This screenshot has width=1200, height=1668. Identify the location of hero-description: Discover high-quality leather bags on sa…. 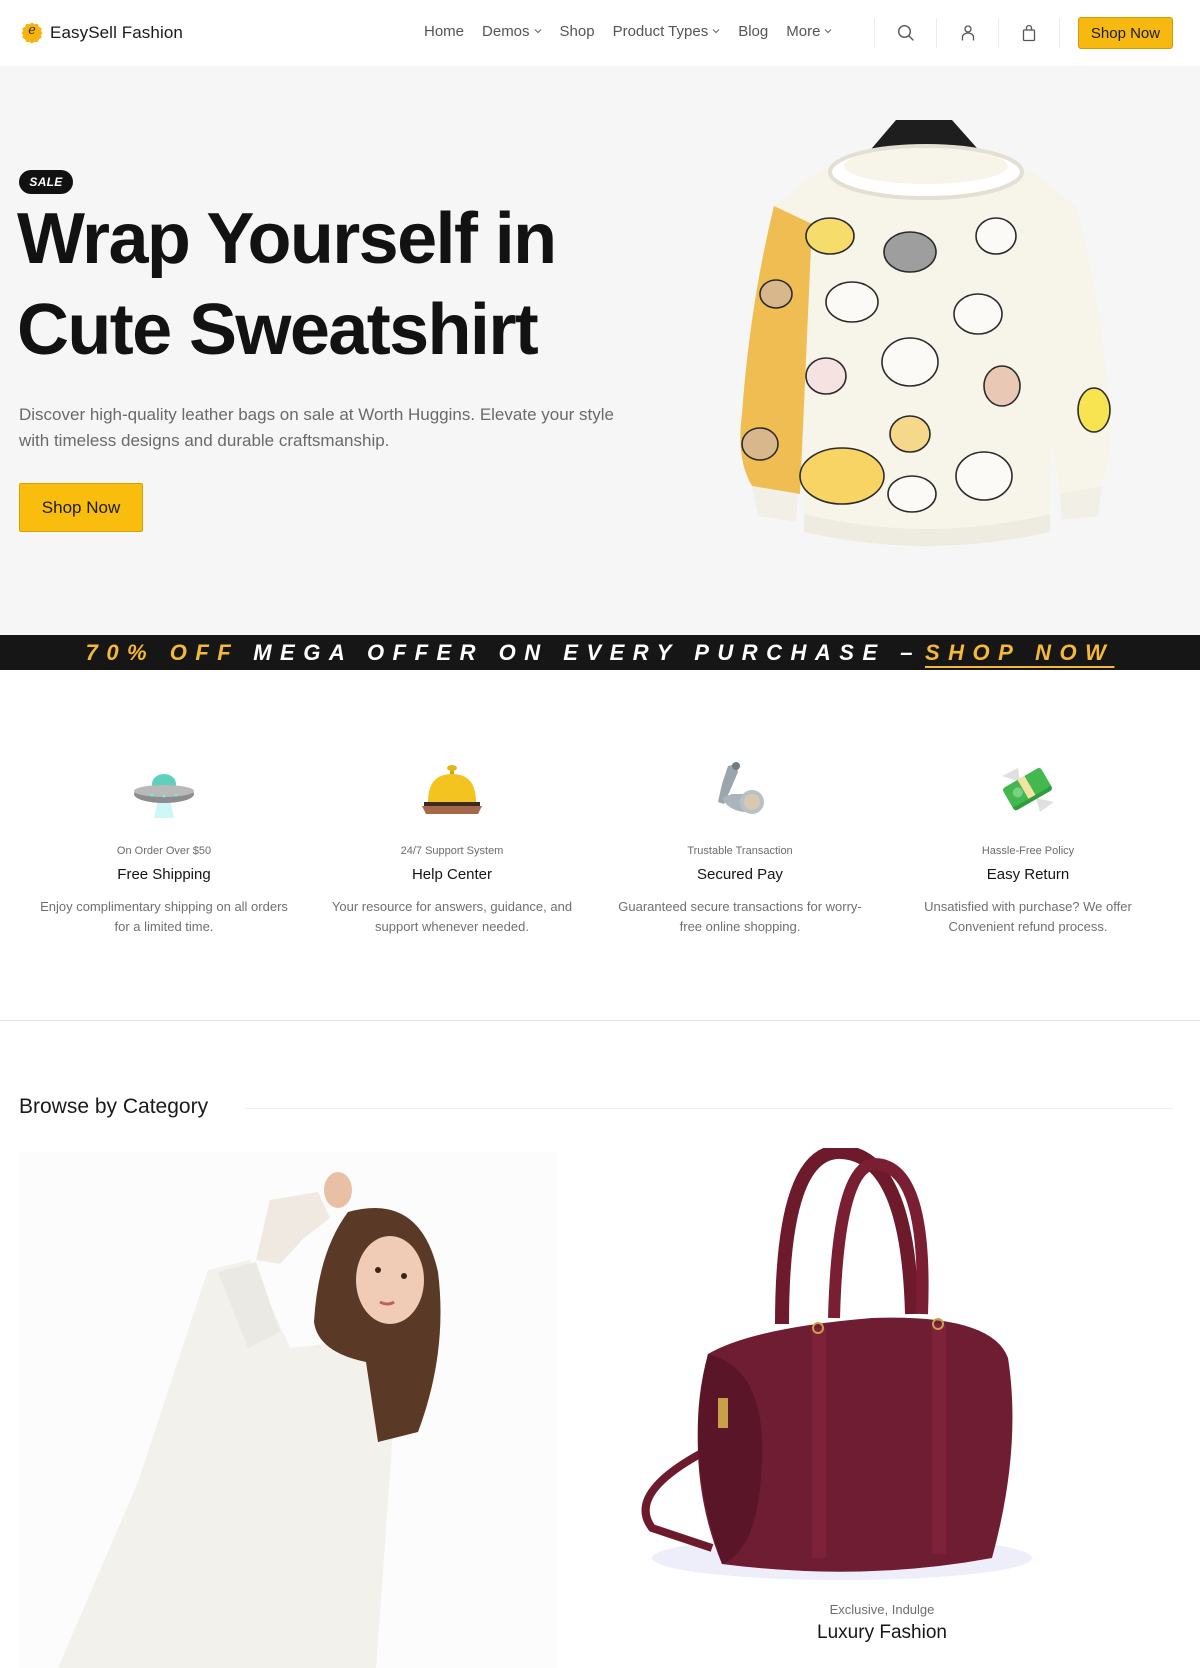
(316, 427).